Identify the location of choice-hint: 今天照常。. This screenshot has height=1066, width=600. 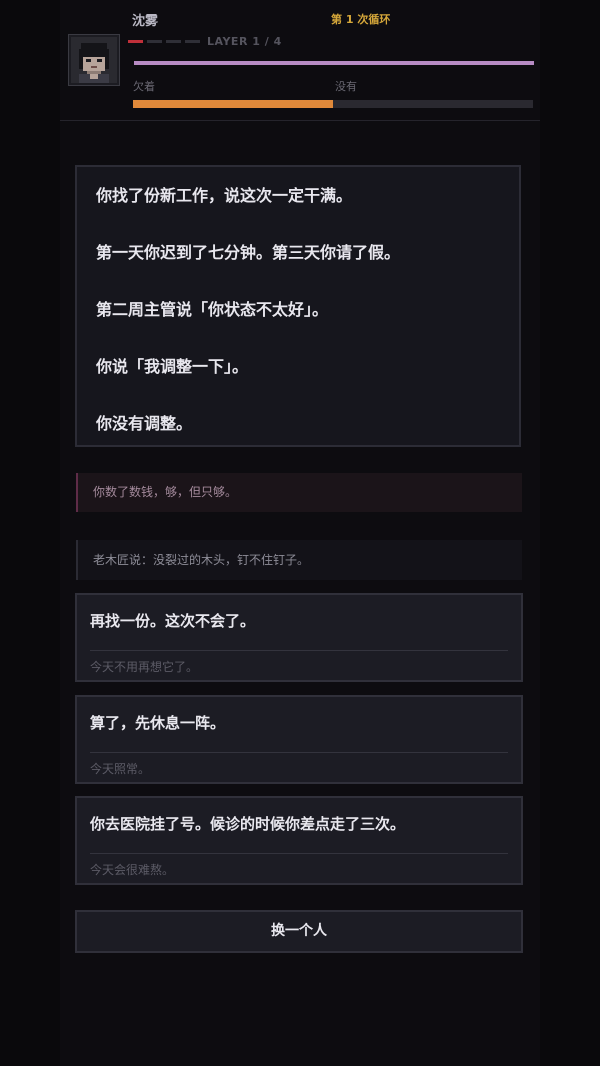
(120, 769).